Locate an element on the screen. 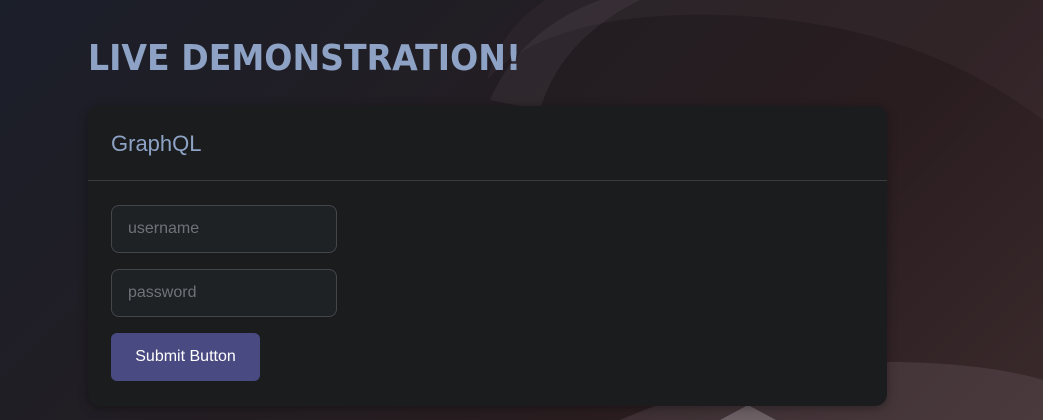 The image size is (1043, 420). submit-button: Submit Button is located at coordinates (185, 357).